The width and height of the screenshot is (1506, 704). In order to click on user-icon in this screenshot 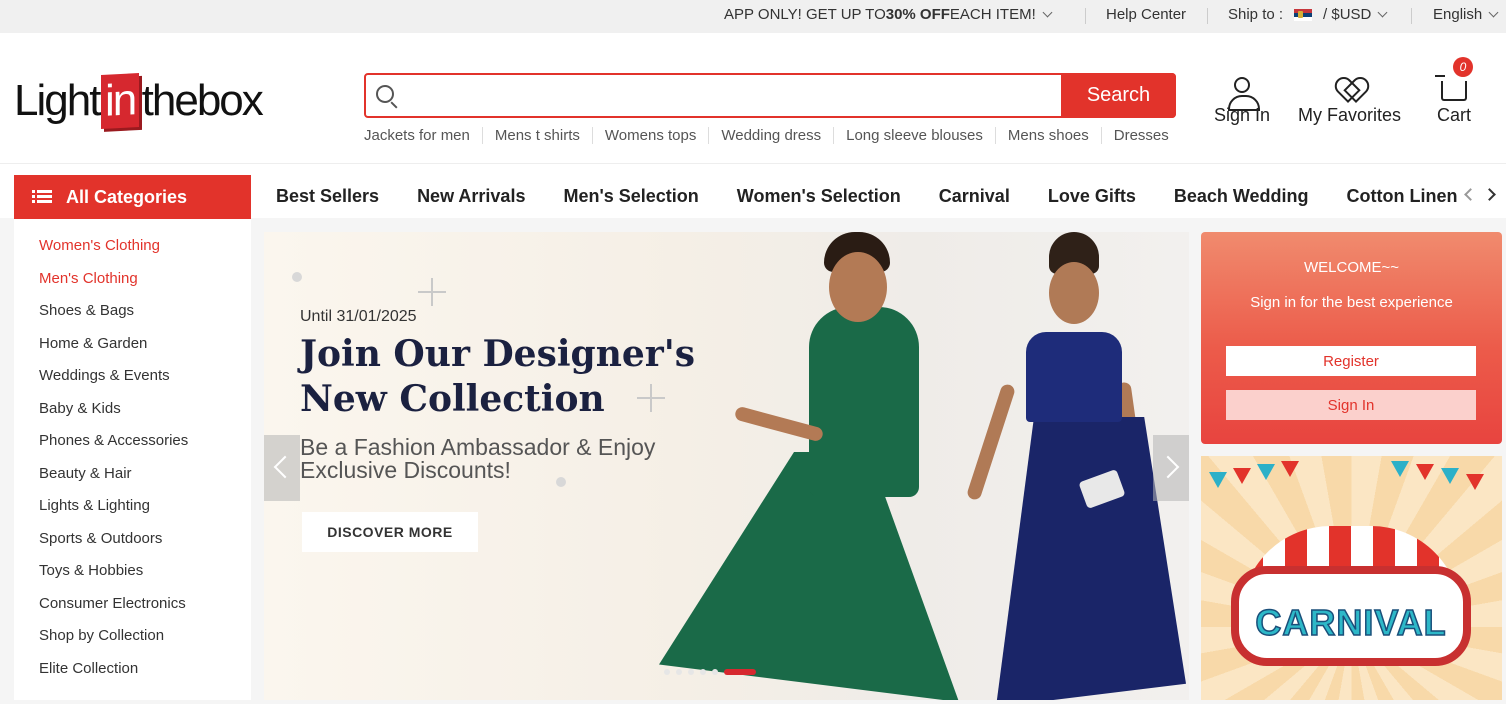, I will do `click(1244, 94)`.